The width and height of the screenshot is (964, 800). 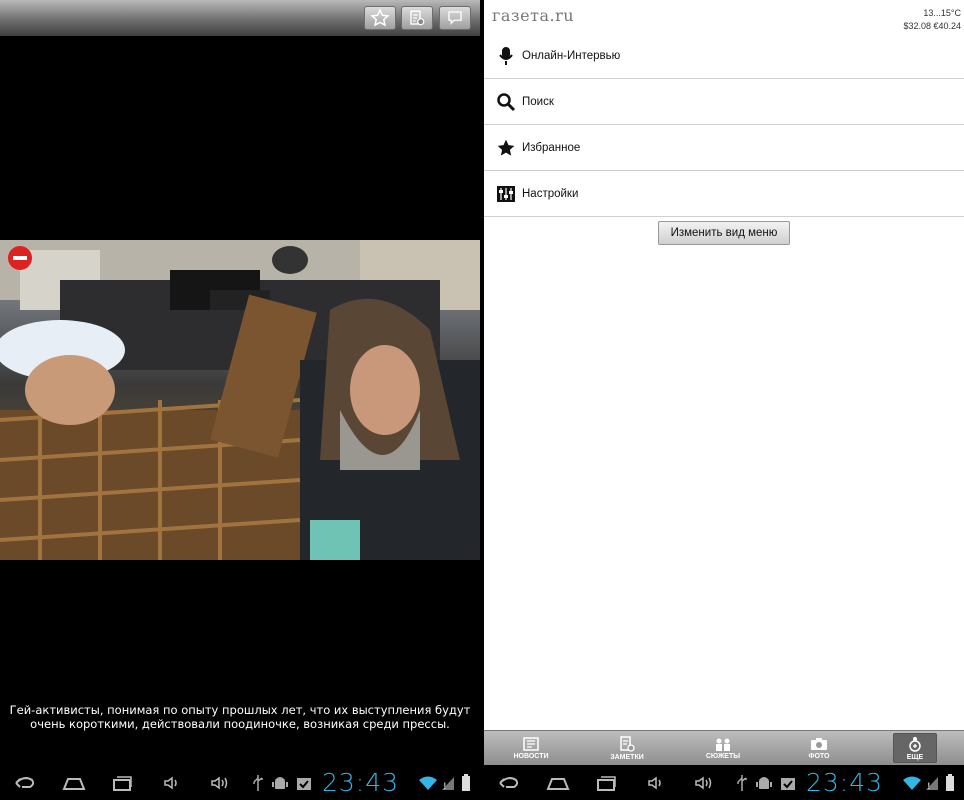 What do you see at coordinates (506, 194) in the screenshot?
I see `settings-icon` at bounding box center [506, 194].